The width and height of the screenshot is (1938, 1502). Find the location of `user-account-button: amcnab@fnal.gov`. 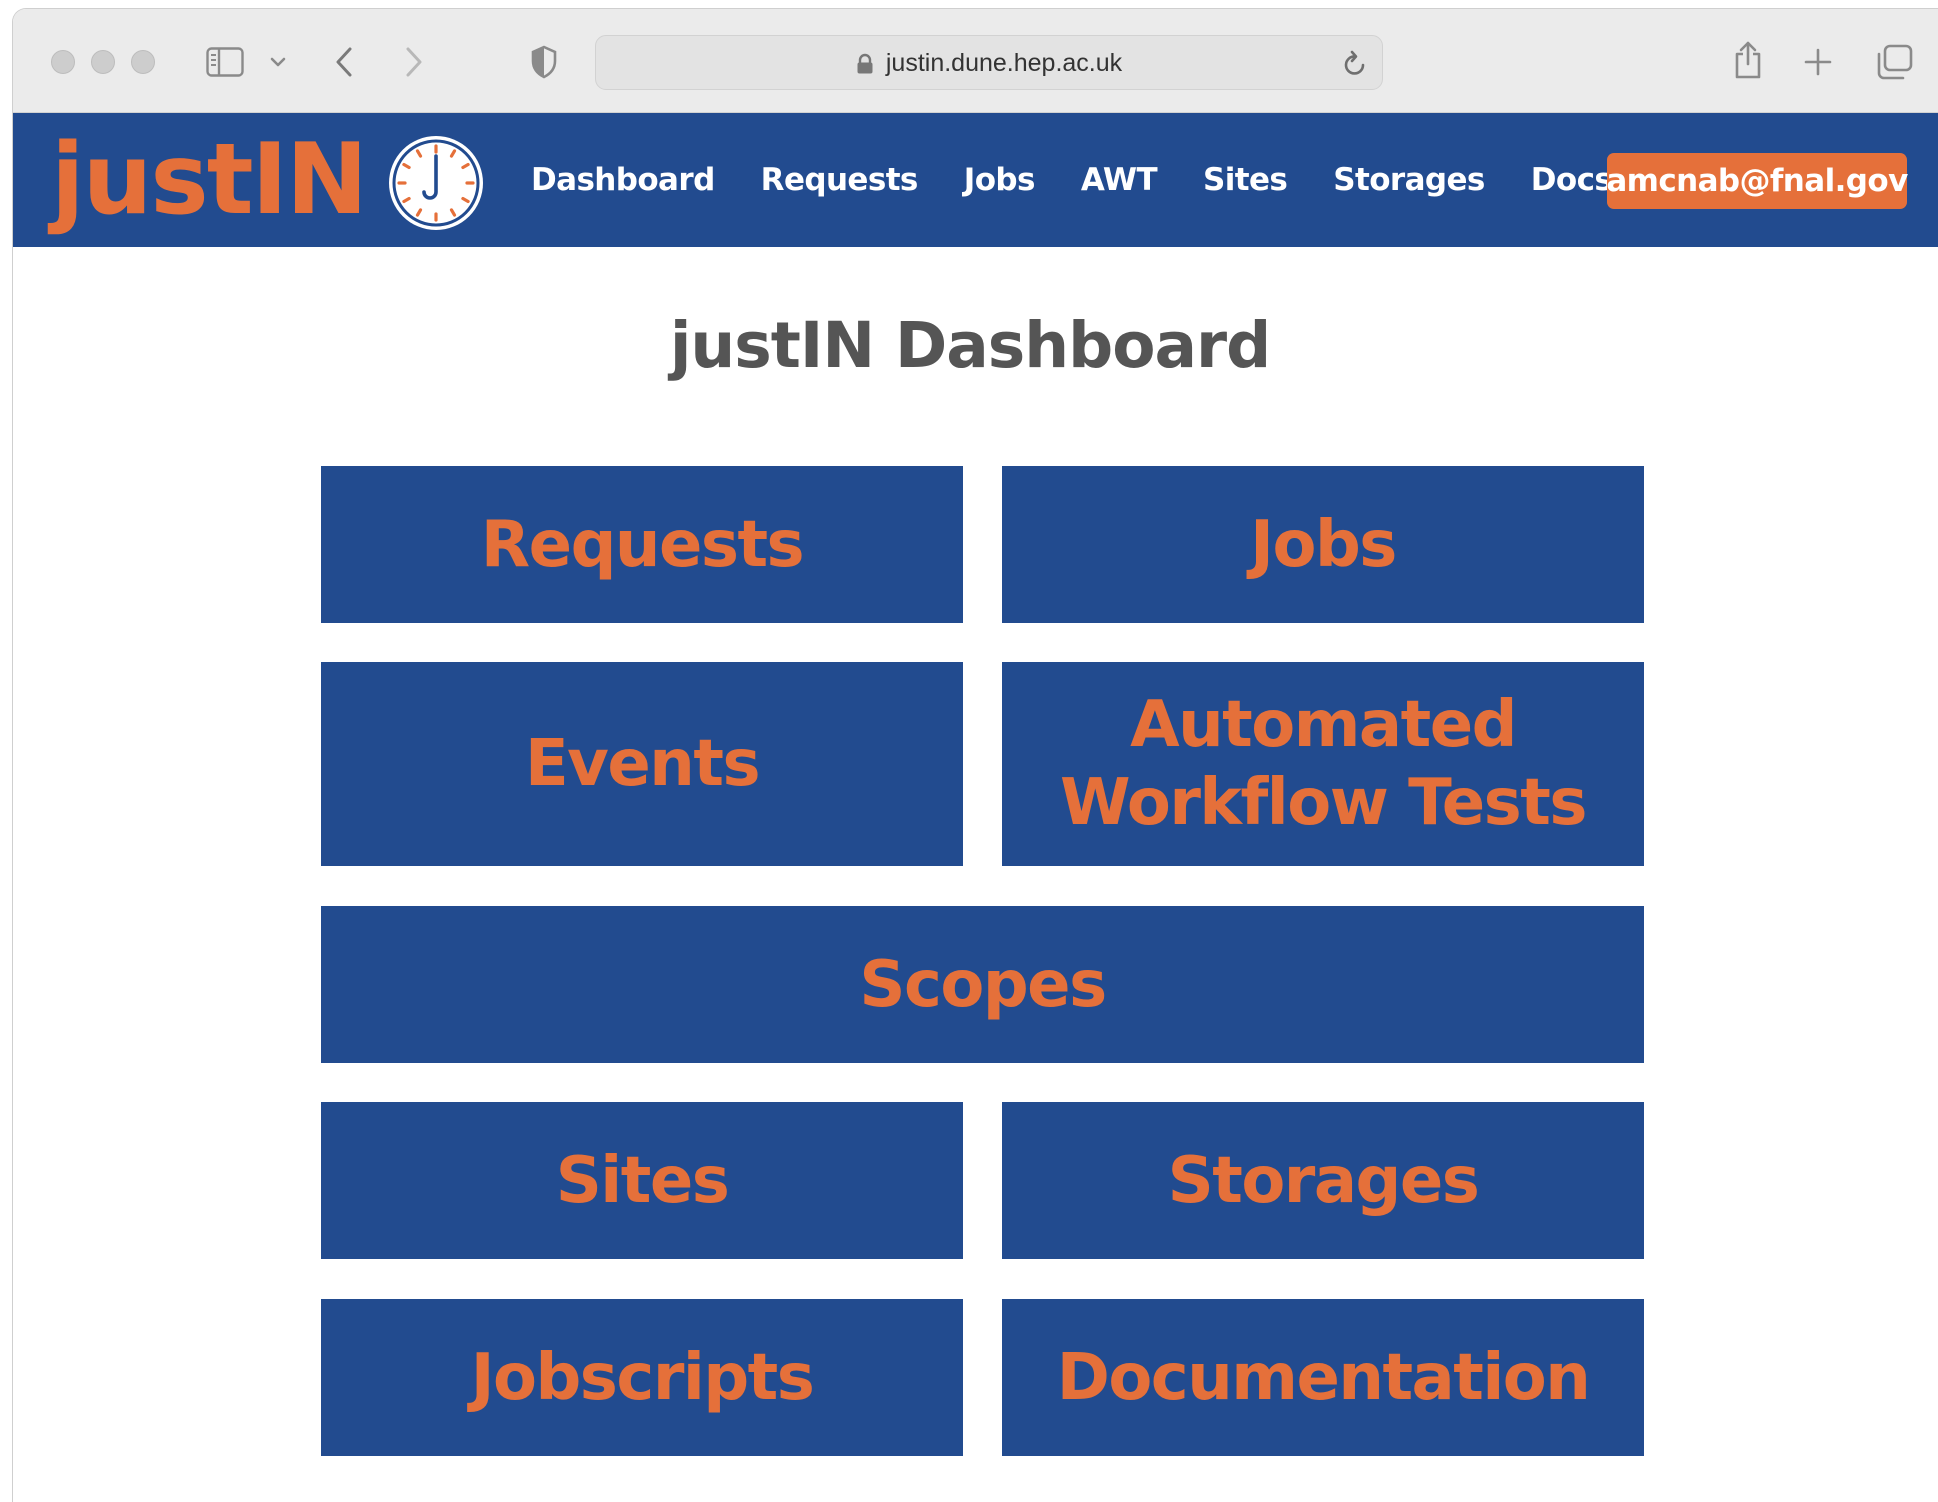

user-account-button: amcnab@fnal.gov is located at coordinates (1757, 181).